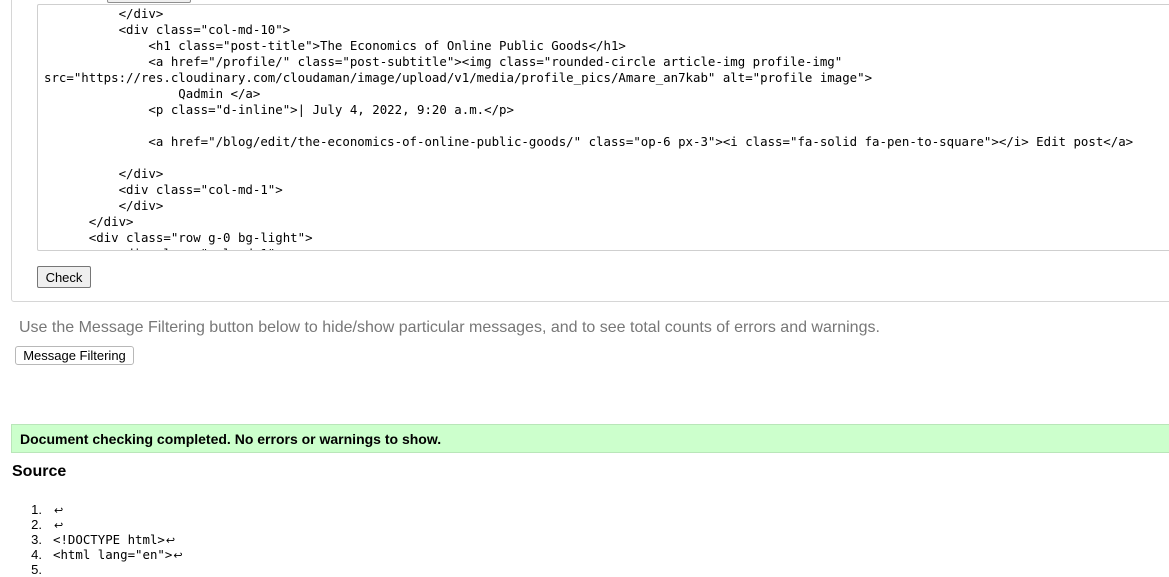 This screenshot has height=577, width=1169. I want to click on line-code: <html lang="en">, so click(113, 554).